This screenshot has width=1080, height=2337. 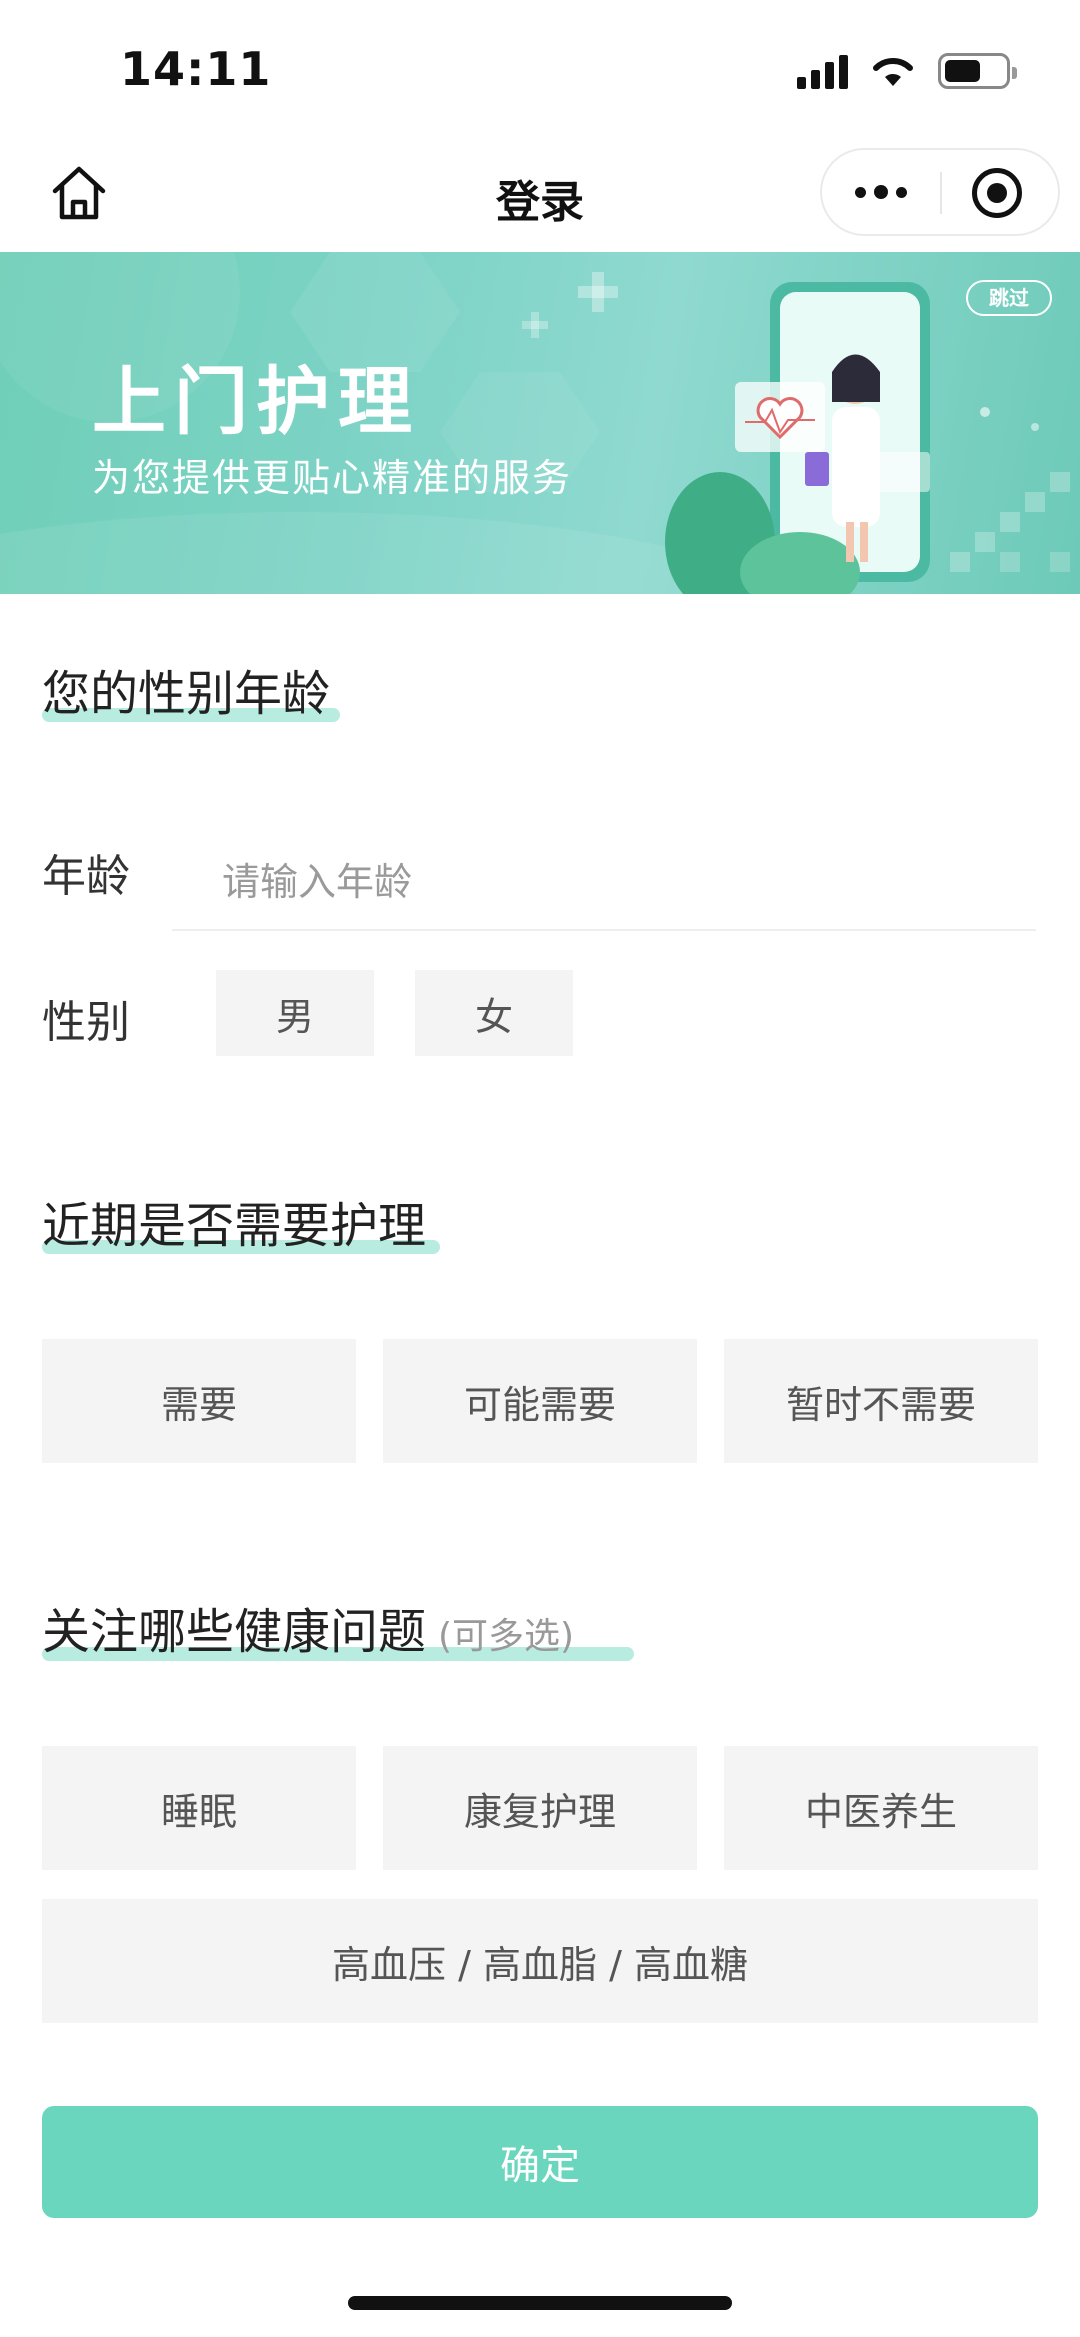 I want to click on miniprogram-capsule, so click(x=940, y=192).